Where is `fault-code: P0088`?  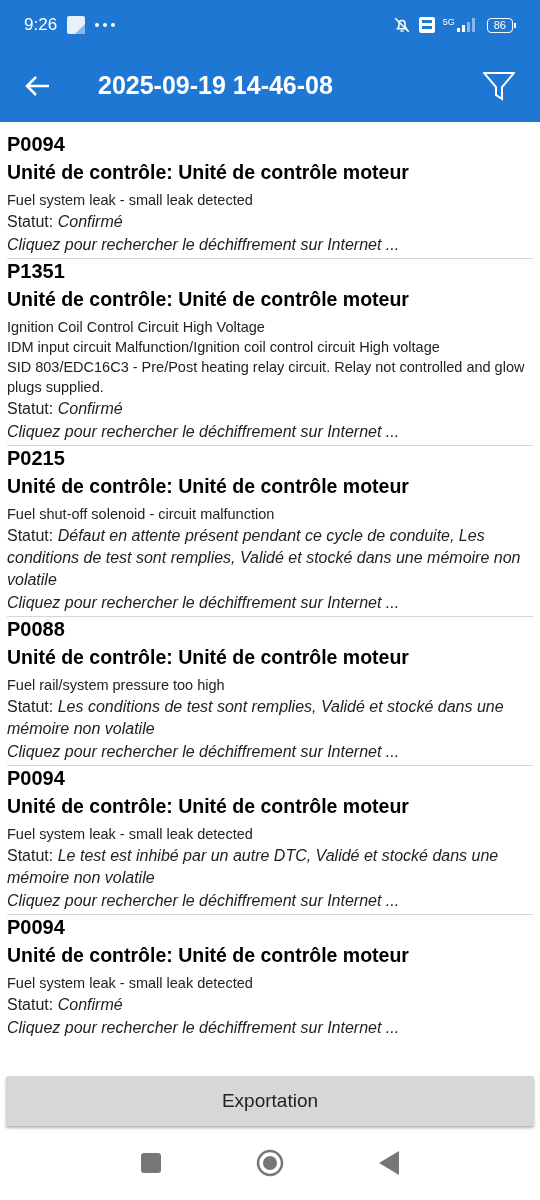 fault-code: P0088 is located at coordinates (36, 629).